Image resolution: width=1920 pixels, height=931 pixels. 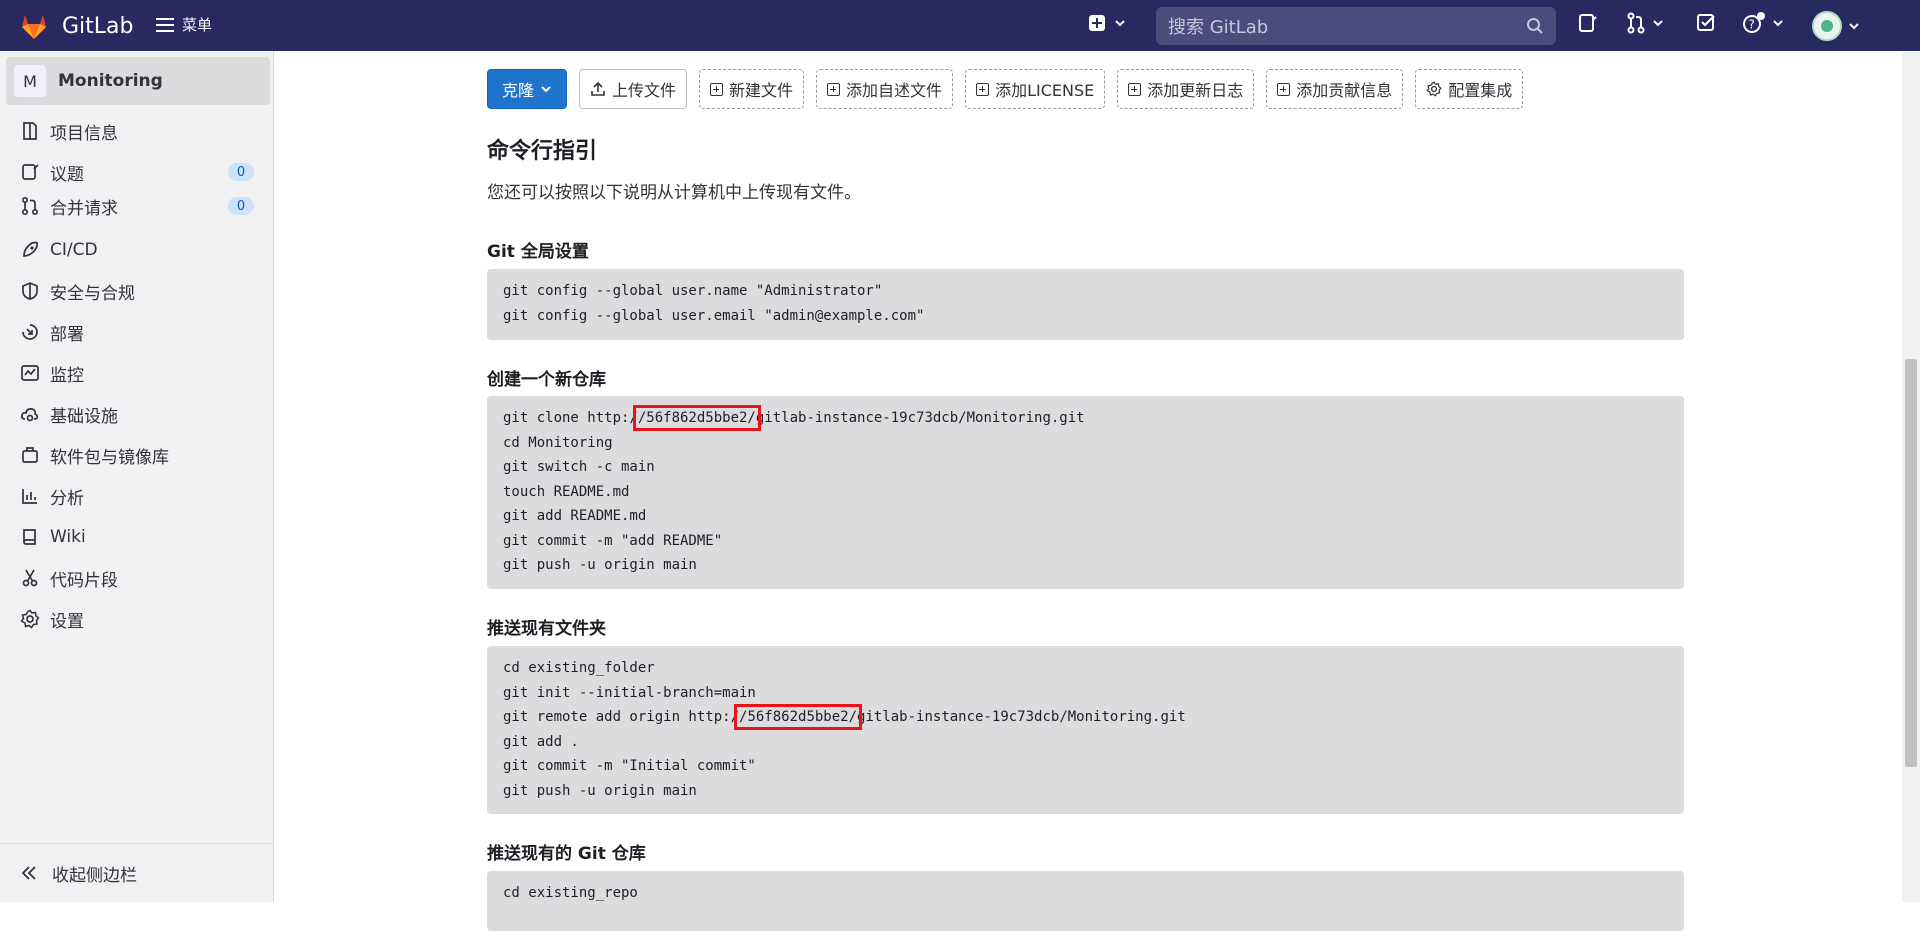 I want to click on page-description: 您还可以按照以下说明从计算机中上传现有文件。, so click(x=674, y=193).